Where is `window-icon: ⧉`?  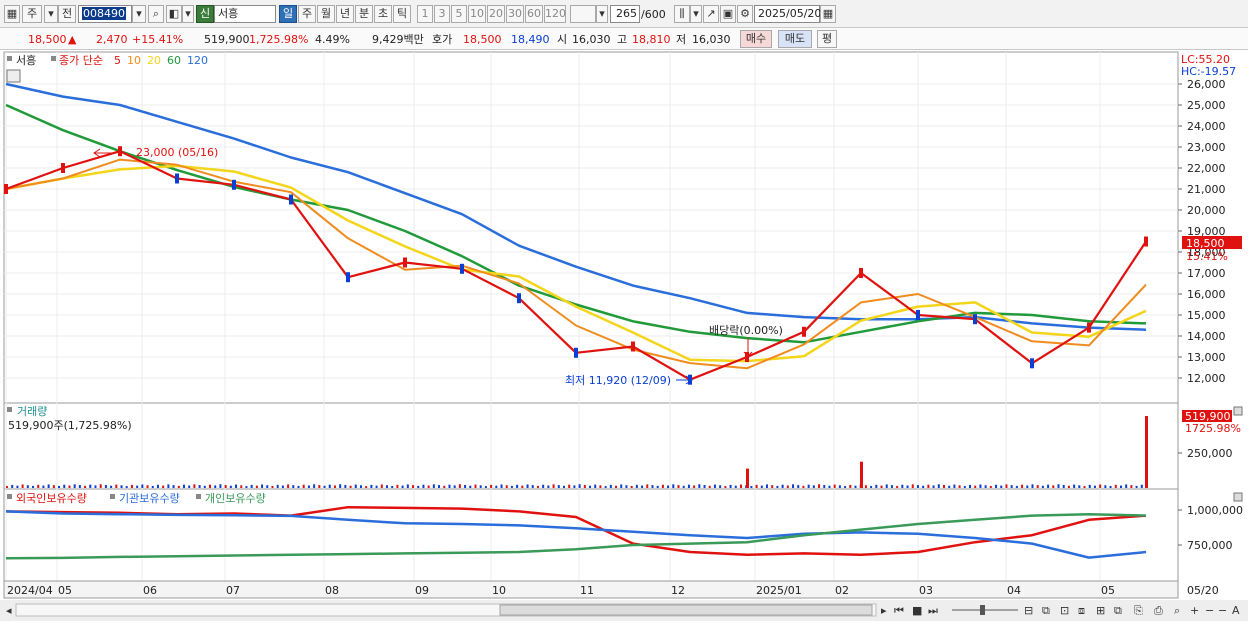
window-icon: ⧉ is located at coordinates (1046, 610).